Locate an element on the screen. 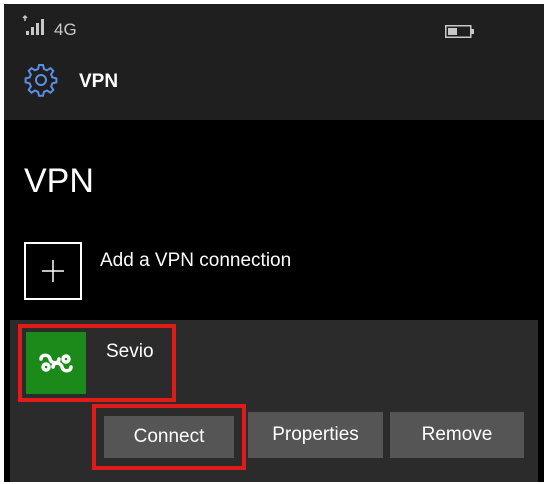 This screenshot has height=484, width=550. plus-icon is located at coordinates (53, 271).